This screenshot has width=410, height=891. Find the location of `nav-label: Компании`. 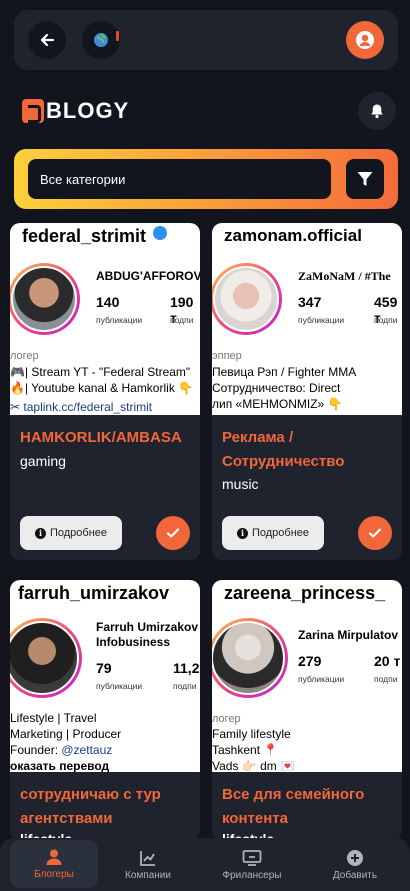

nav-label: Компании is located at coordinates (148, 875).